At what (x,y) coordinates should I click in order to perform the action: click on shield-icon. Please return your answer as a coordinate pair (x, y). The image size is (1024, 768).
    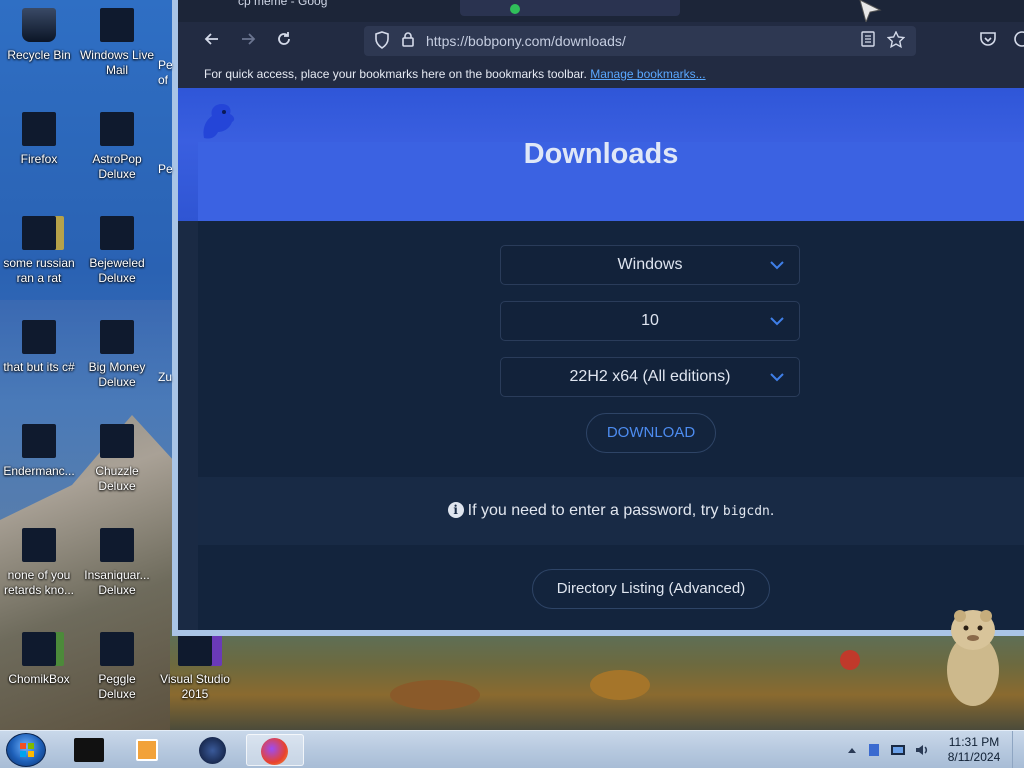
    Looking at the image, I should click on (382, 41).